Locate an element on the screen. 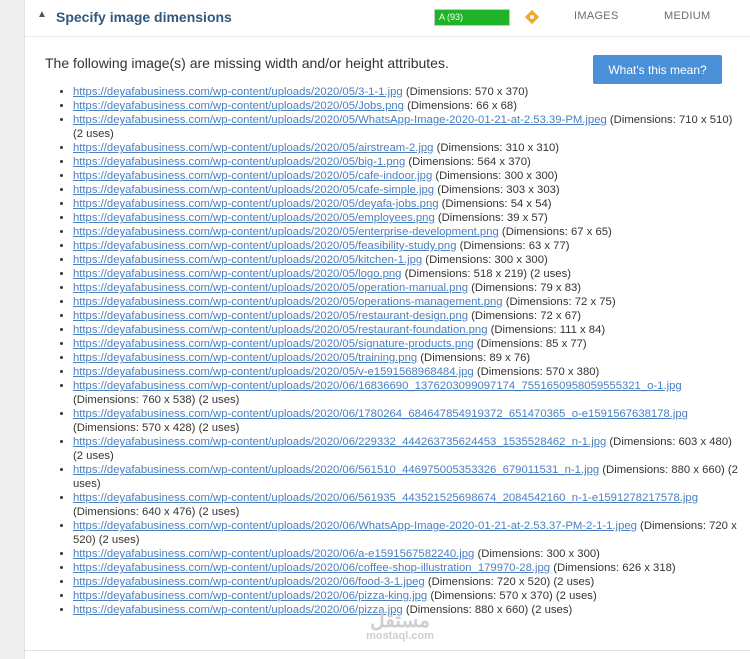  grade-bar: A (93) is located at coordinates (472, 17).